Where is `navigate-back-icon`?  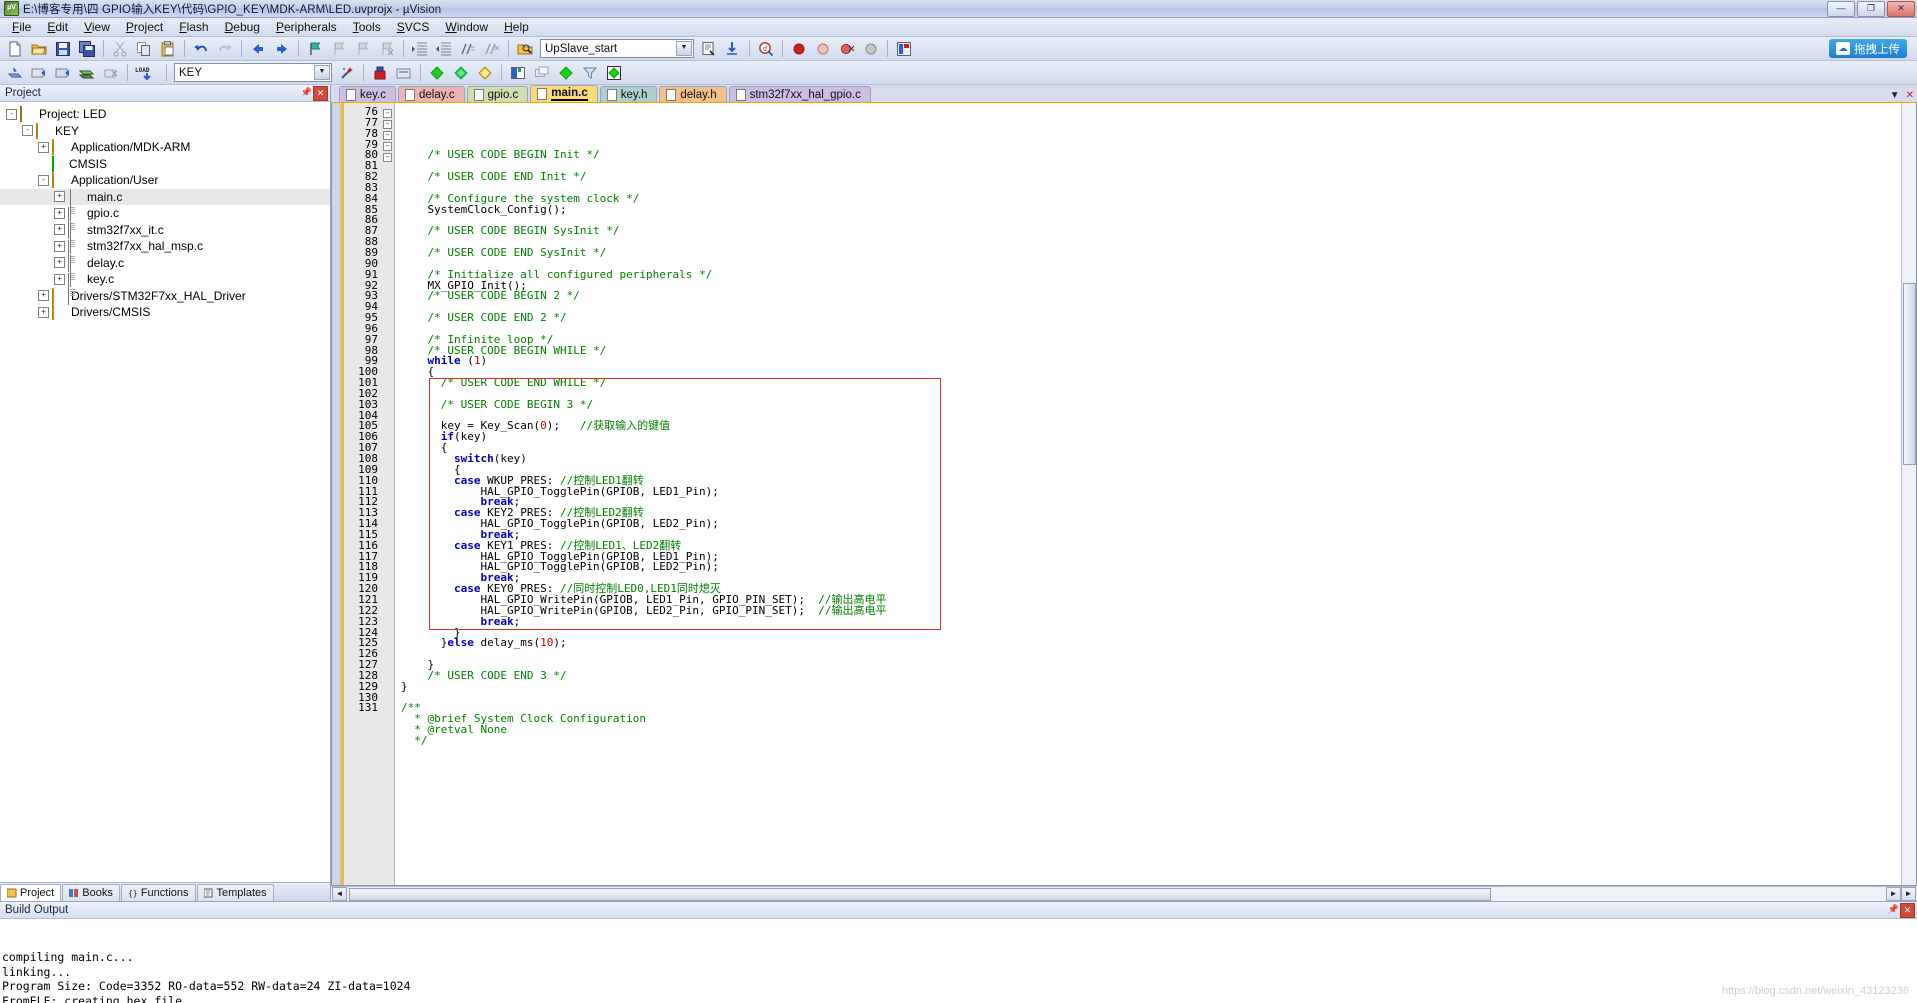
navigate-back-icon is located at coordinates (258, 49).